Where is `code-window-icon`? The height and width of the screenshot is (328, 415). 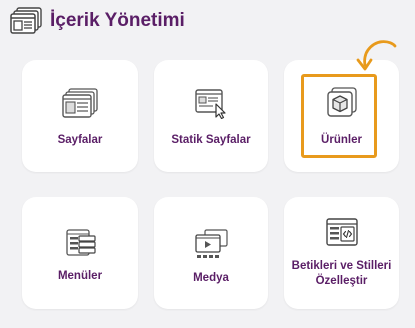
code-window-icon is located at coordinates (341, 232).